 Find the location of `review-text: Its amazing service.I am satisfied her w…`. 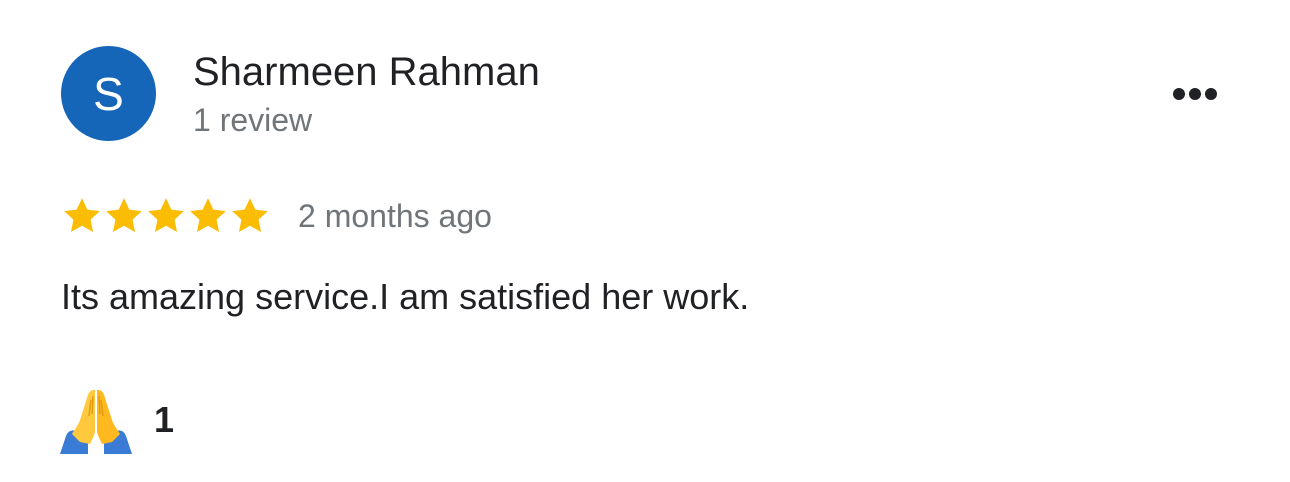

review-text: Its amazing service.I am satisfied her w… is located at coordinates (405, 296).